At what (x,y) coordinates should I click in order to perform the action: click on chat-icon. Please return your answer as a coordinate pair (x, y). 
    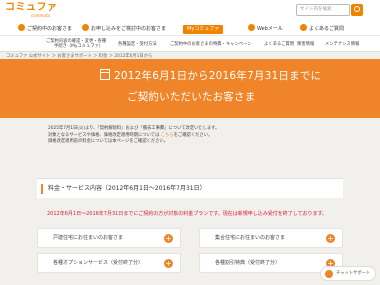
    Looking at the image, I should click on (329, 274).